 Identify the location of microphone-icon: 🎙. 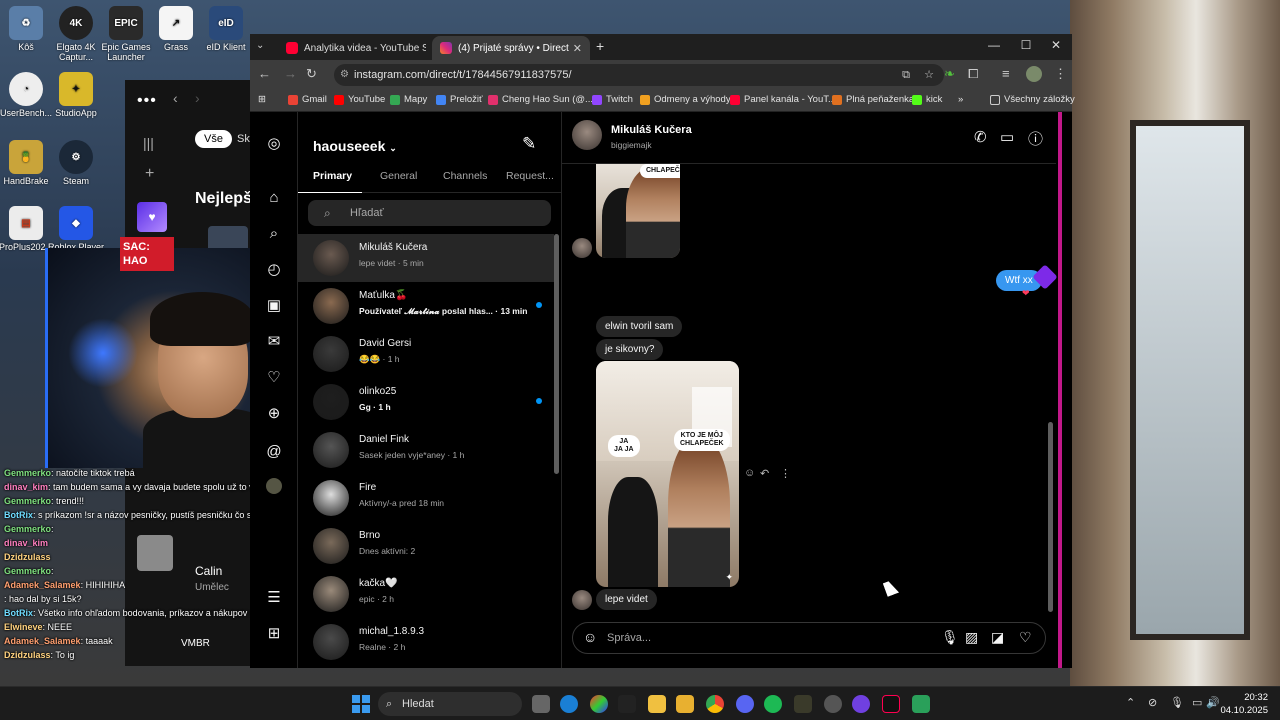
(950, 637).